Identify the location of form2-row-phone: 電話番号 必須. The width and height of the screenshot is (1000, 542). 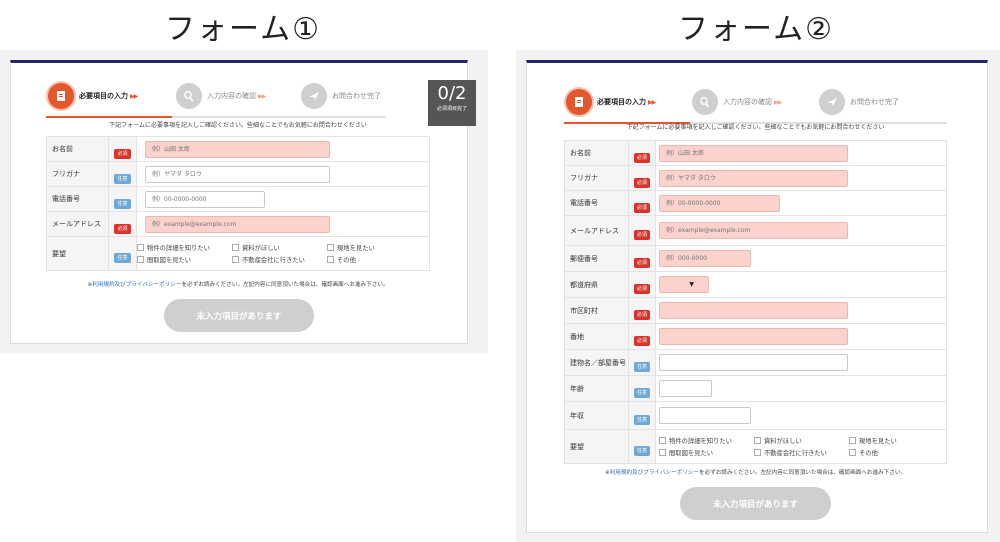
(755, 203).